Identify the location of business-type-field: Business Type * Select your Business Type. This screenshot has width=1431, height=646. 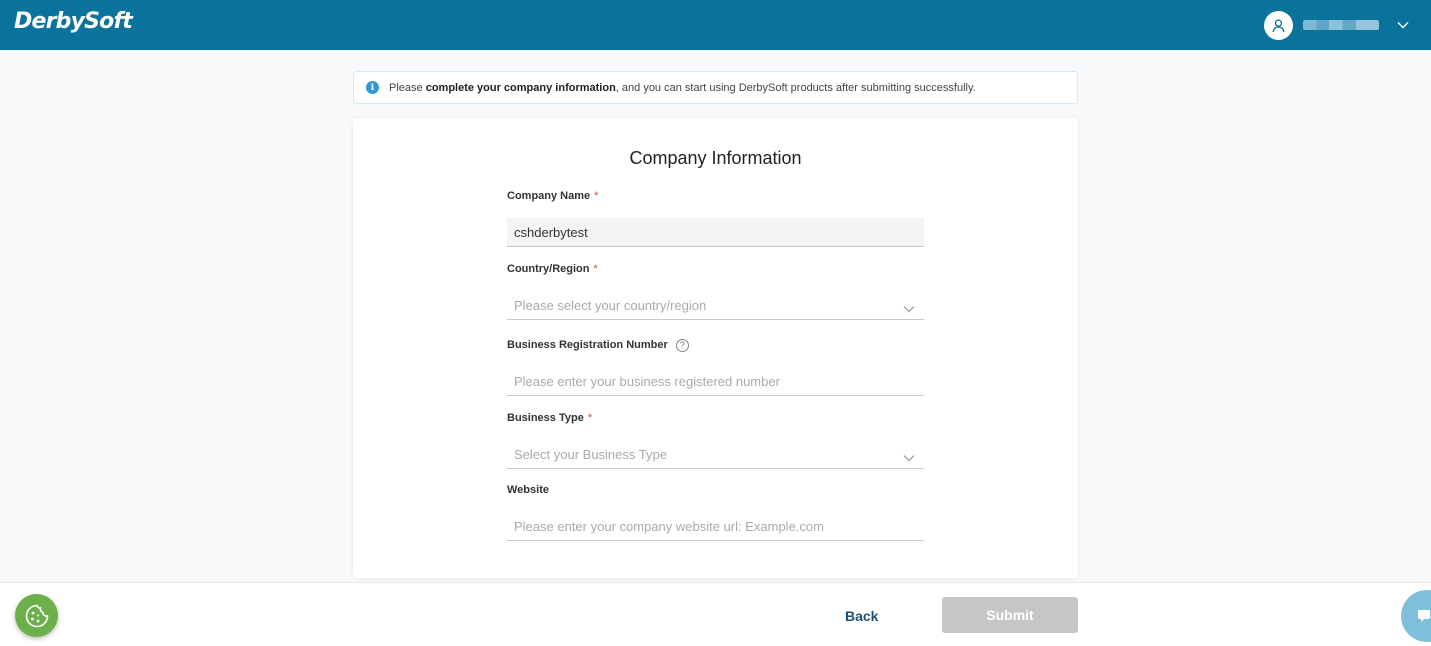
(715, 440).